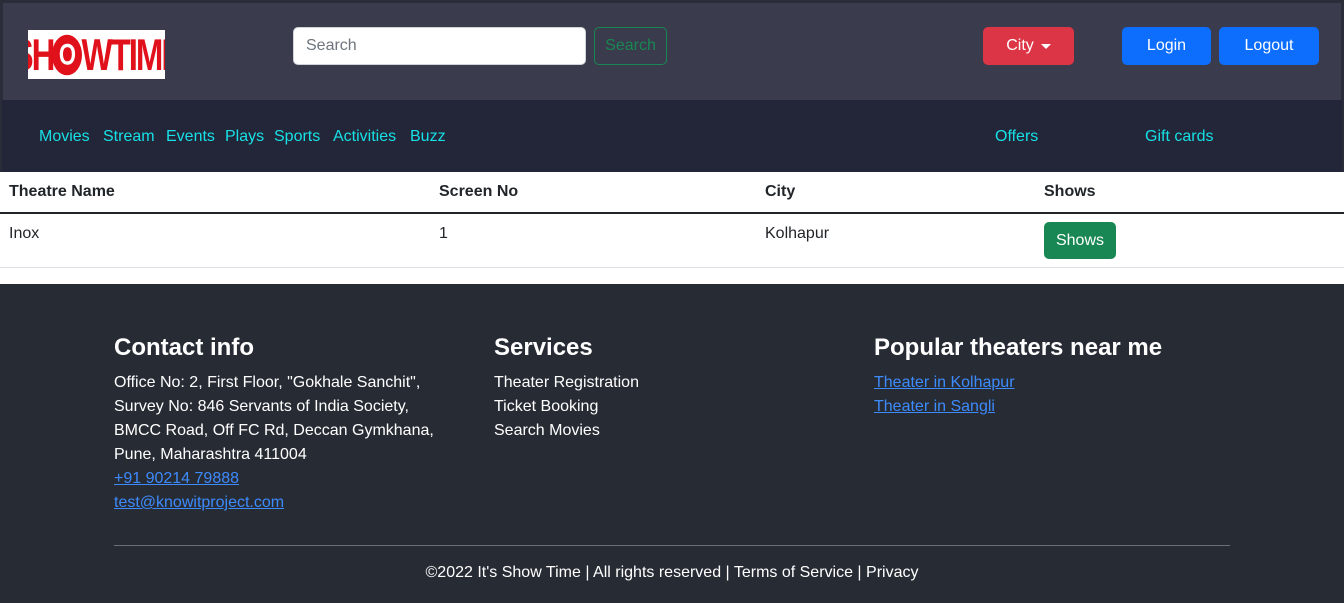 The width and height of the screenshot is (1344, 603). I want to click on logo-wordmark: SHOWTIME, so click(96, 54).